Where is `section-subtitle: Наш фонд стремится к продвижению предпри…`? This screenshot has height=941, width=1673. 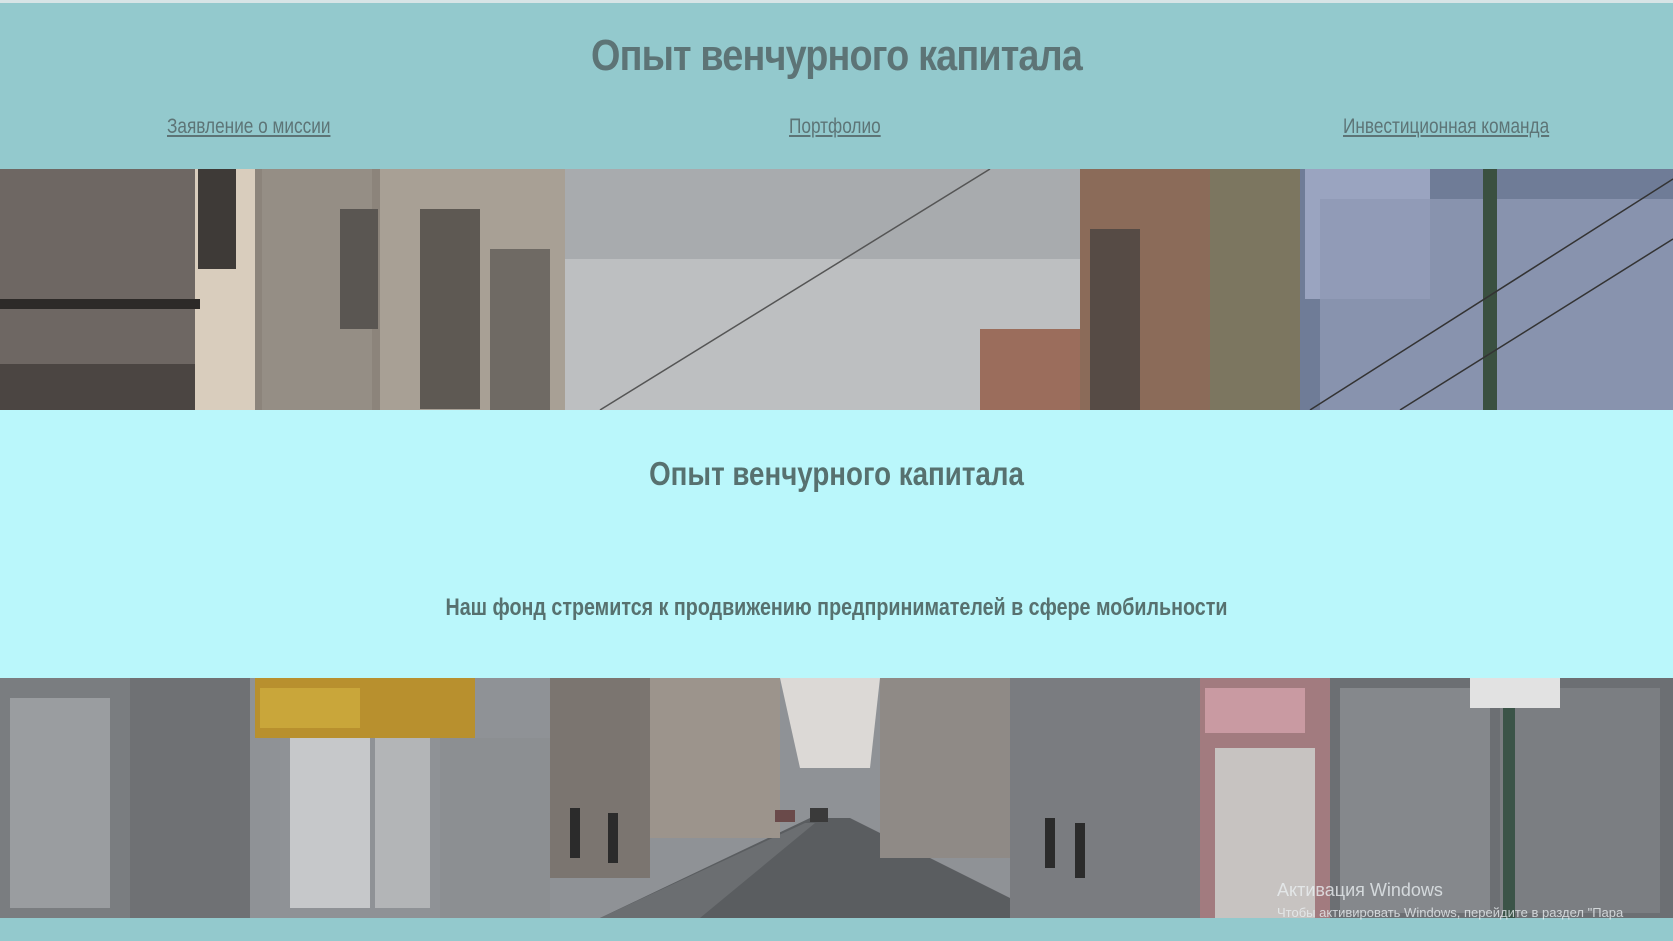 section-subtitle: Наш фонд стремится к продвижению предпри… is located at coordinates (836, 607).